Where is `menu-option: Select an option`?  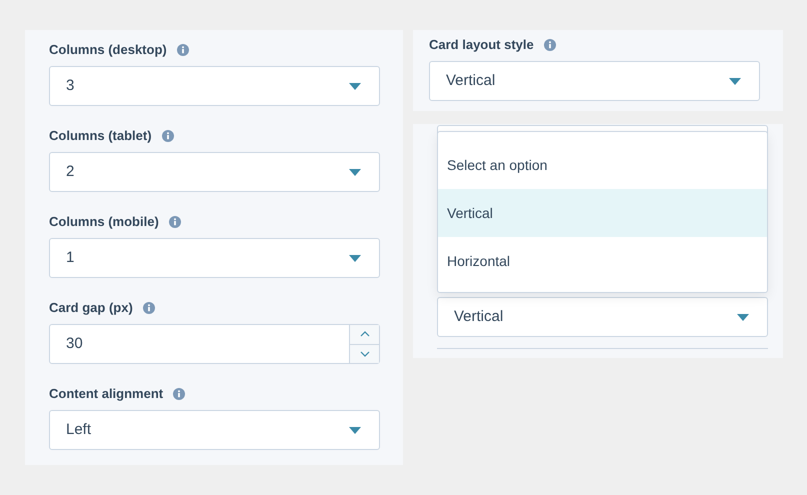 menu-option: Select an option is located at coordinates (602, 165).